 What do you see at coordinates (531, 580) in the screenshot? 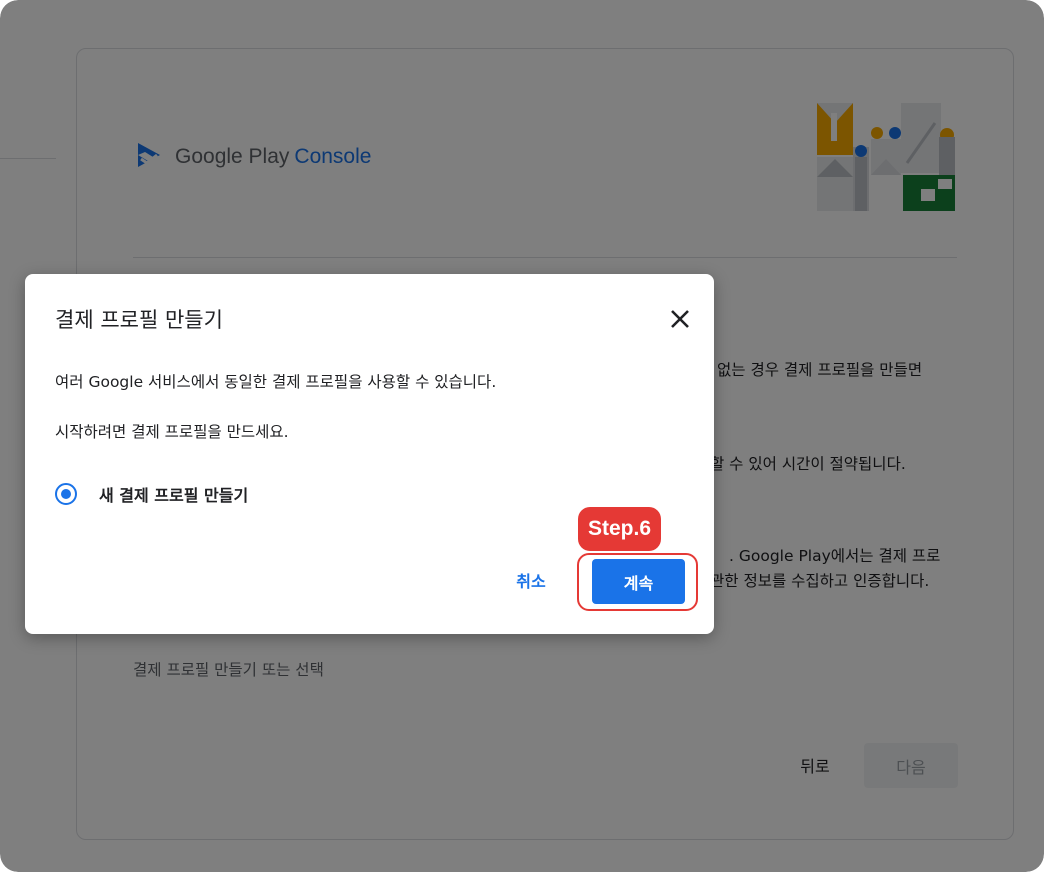
I see `cancel-button: 취소` at bounding box center [531, 580].